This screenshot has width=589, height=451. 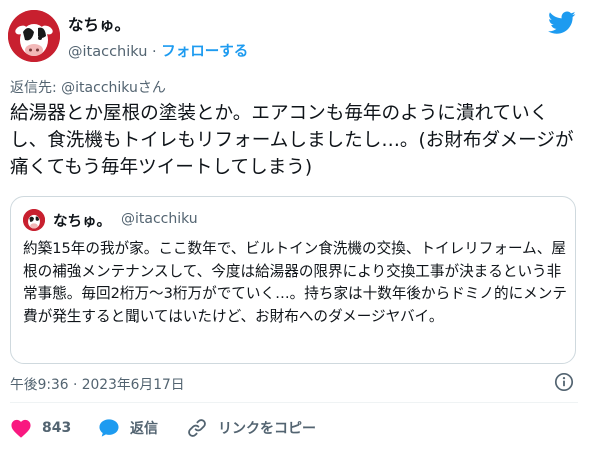 I want to click on like-button: 843, so click(x=40, y=428).